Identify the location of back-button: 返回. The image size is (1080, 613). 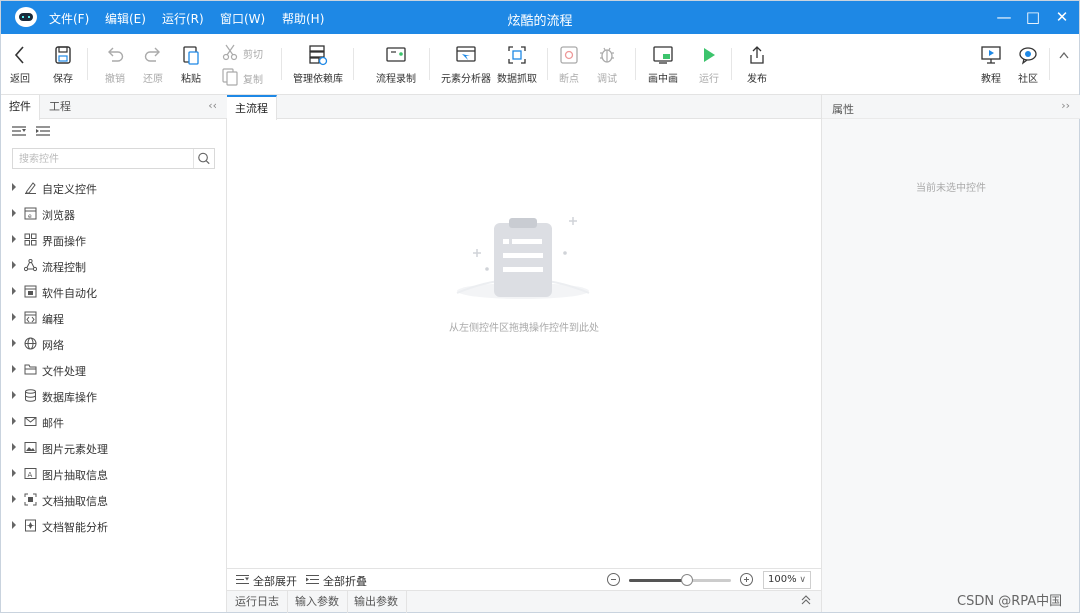
(20, 64).